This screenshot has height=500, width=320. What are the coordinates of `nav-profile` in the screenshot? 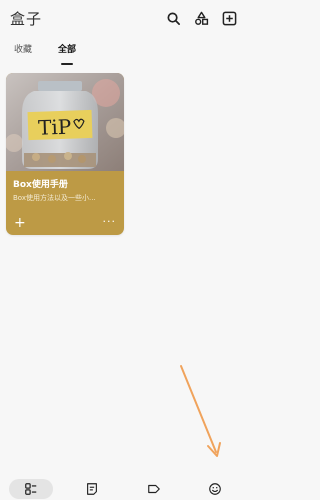 It's located at (215, 489).